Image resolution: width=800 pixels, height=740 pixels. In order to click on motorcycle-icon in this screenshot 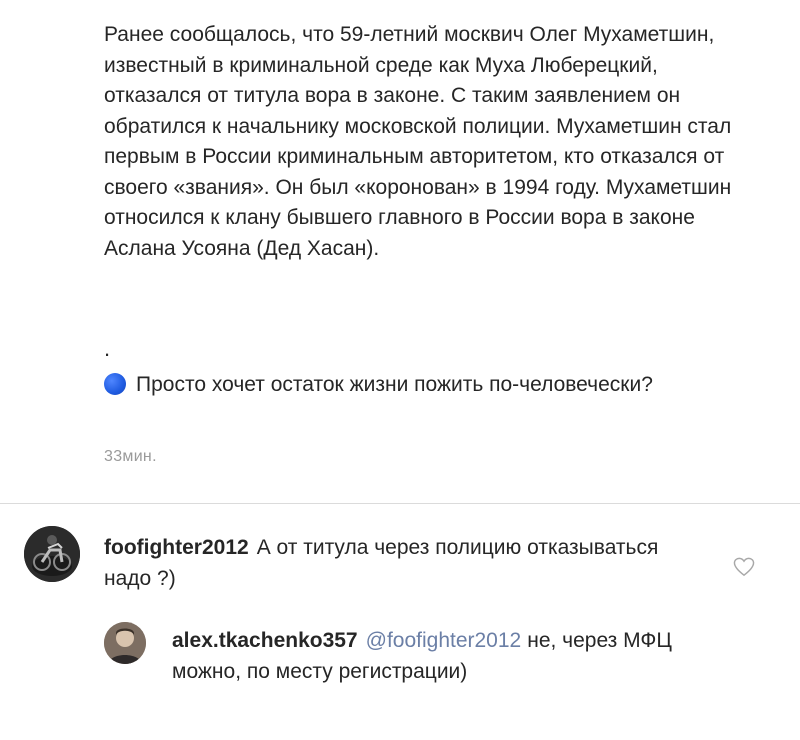, I will do `click(52, 554)`.